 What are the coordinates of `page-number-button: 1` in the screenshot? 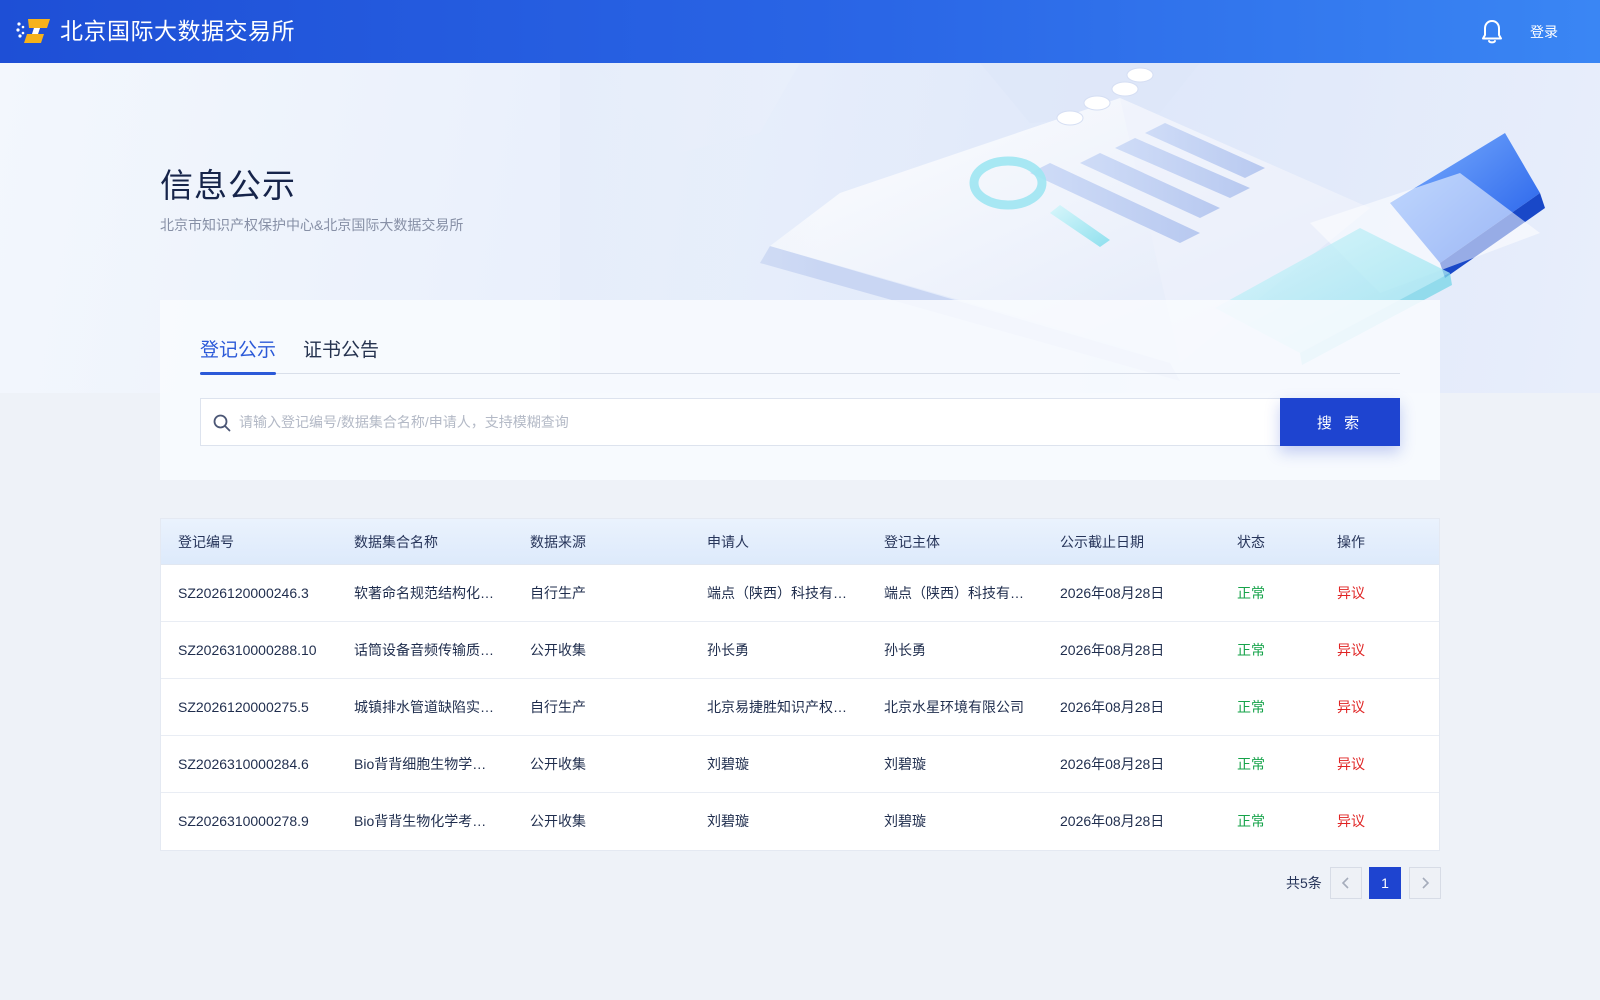 It's located at (1385, 883).